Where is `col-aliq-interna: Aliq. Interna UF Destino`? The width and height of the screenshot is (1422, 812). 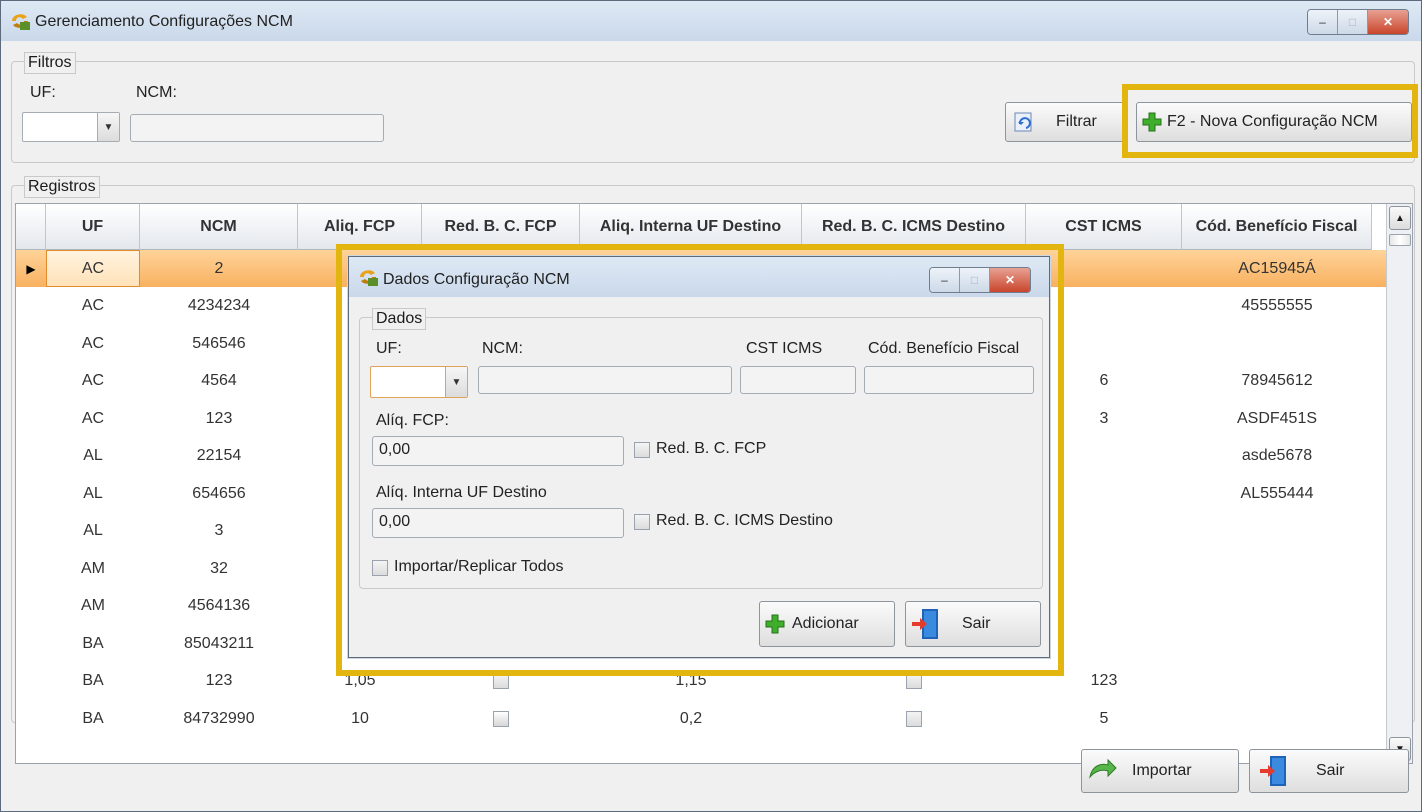 col-aliq-interna: Aliq. Interna UF Destino is located at coordinates (691, 227).